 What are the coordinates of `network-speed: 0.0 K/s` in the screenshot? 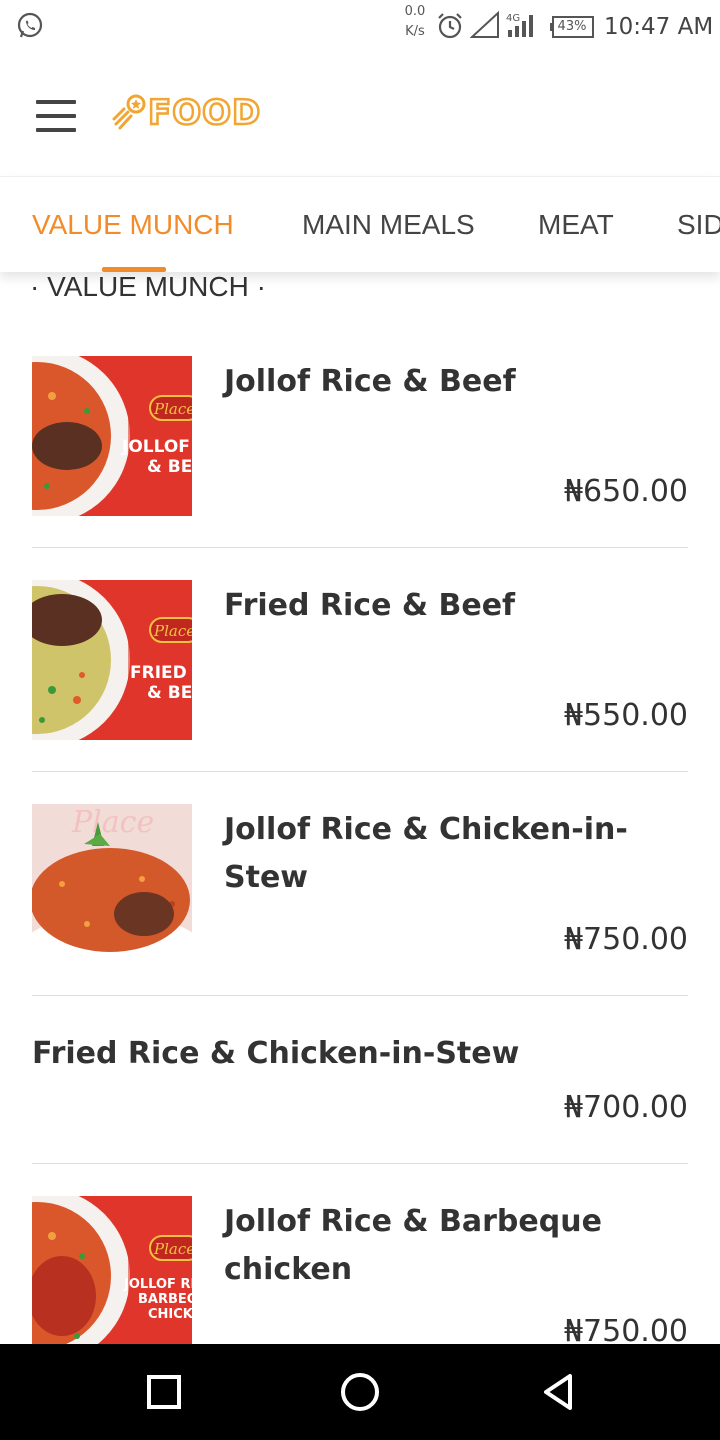 It's located at (415, 21).